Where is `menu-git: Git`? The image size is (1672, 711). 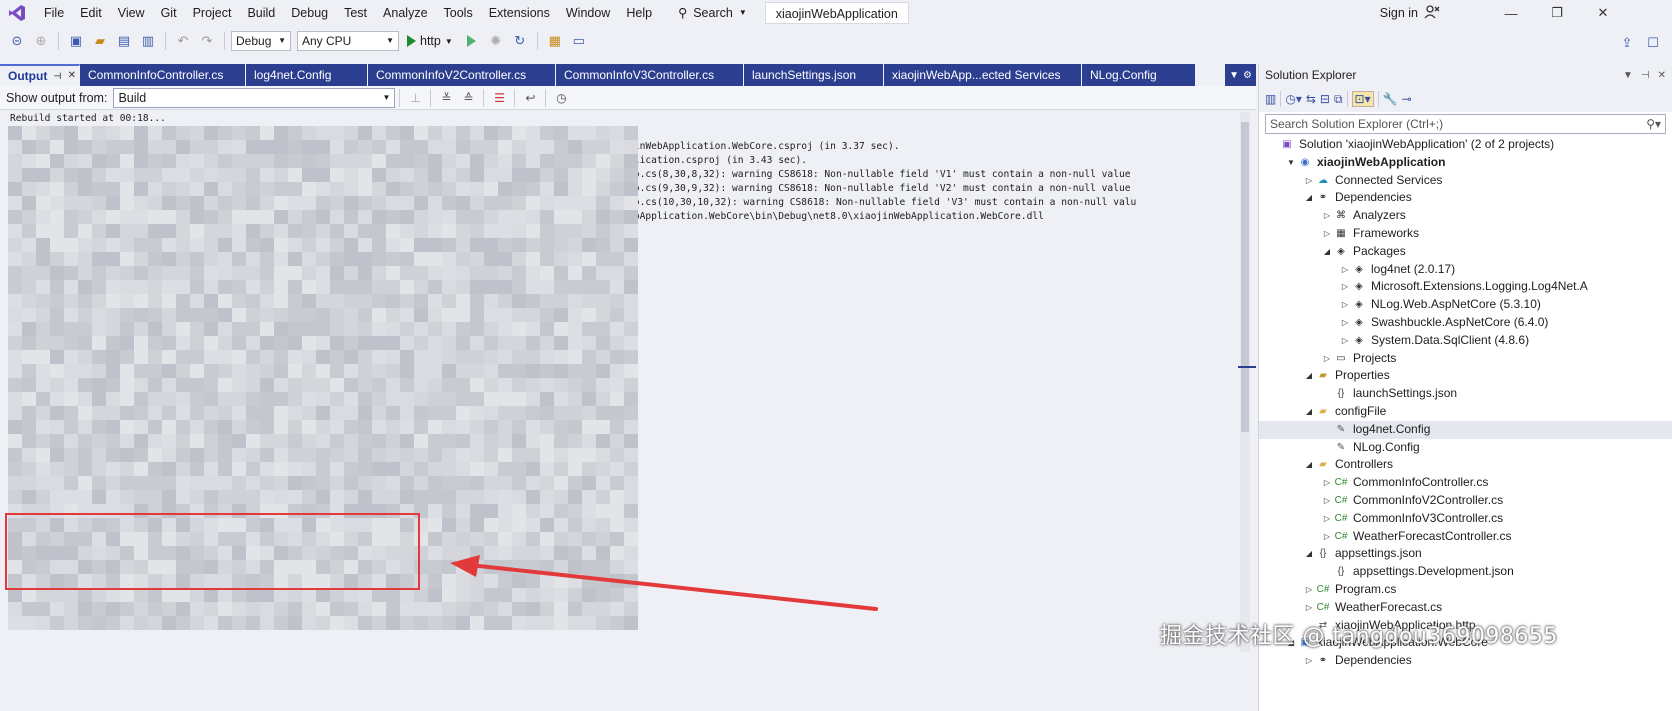
menu-git: Git is located at coordinates (169, 13).